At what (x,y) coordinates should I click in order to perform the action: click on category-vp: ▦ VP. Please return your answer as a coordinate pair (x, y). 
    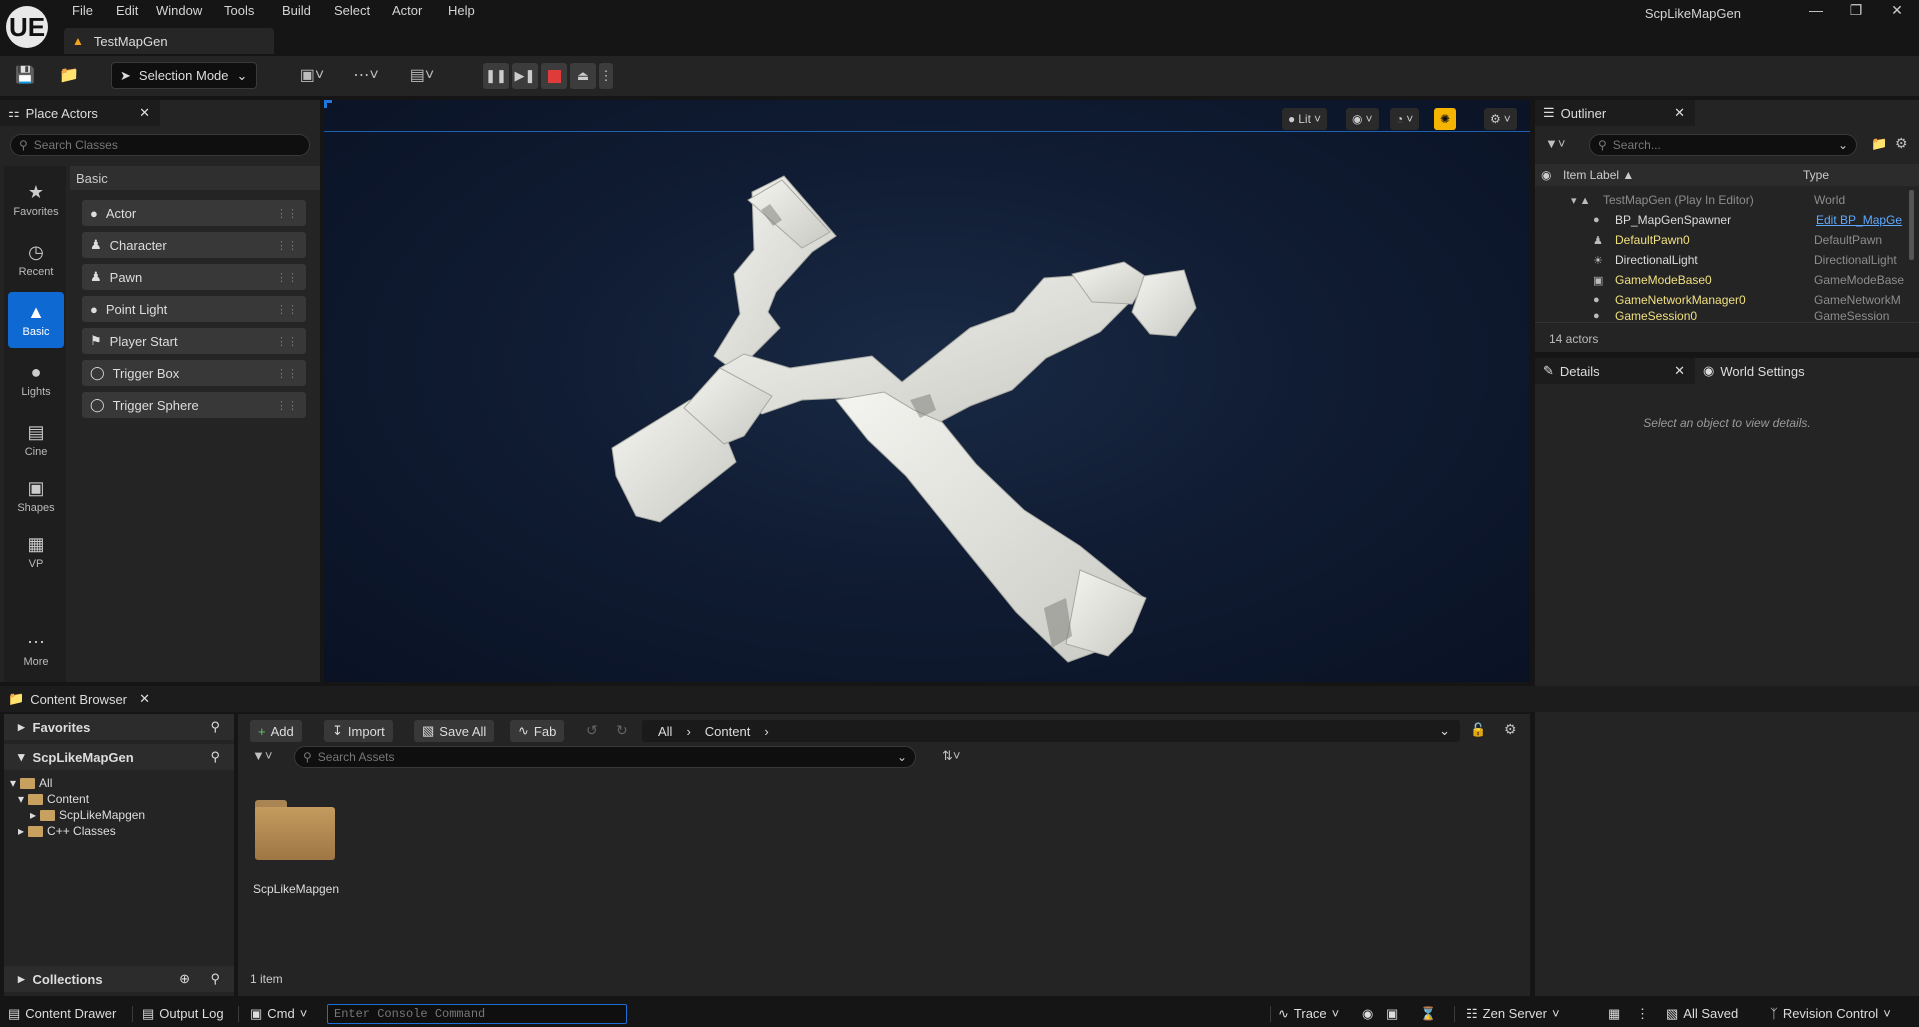
    Looking at the image, I should click on (36, 552).